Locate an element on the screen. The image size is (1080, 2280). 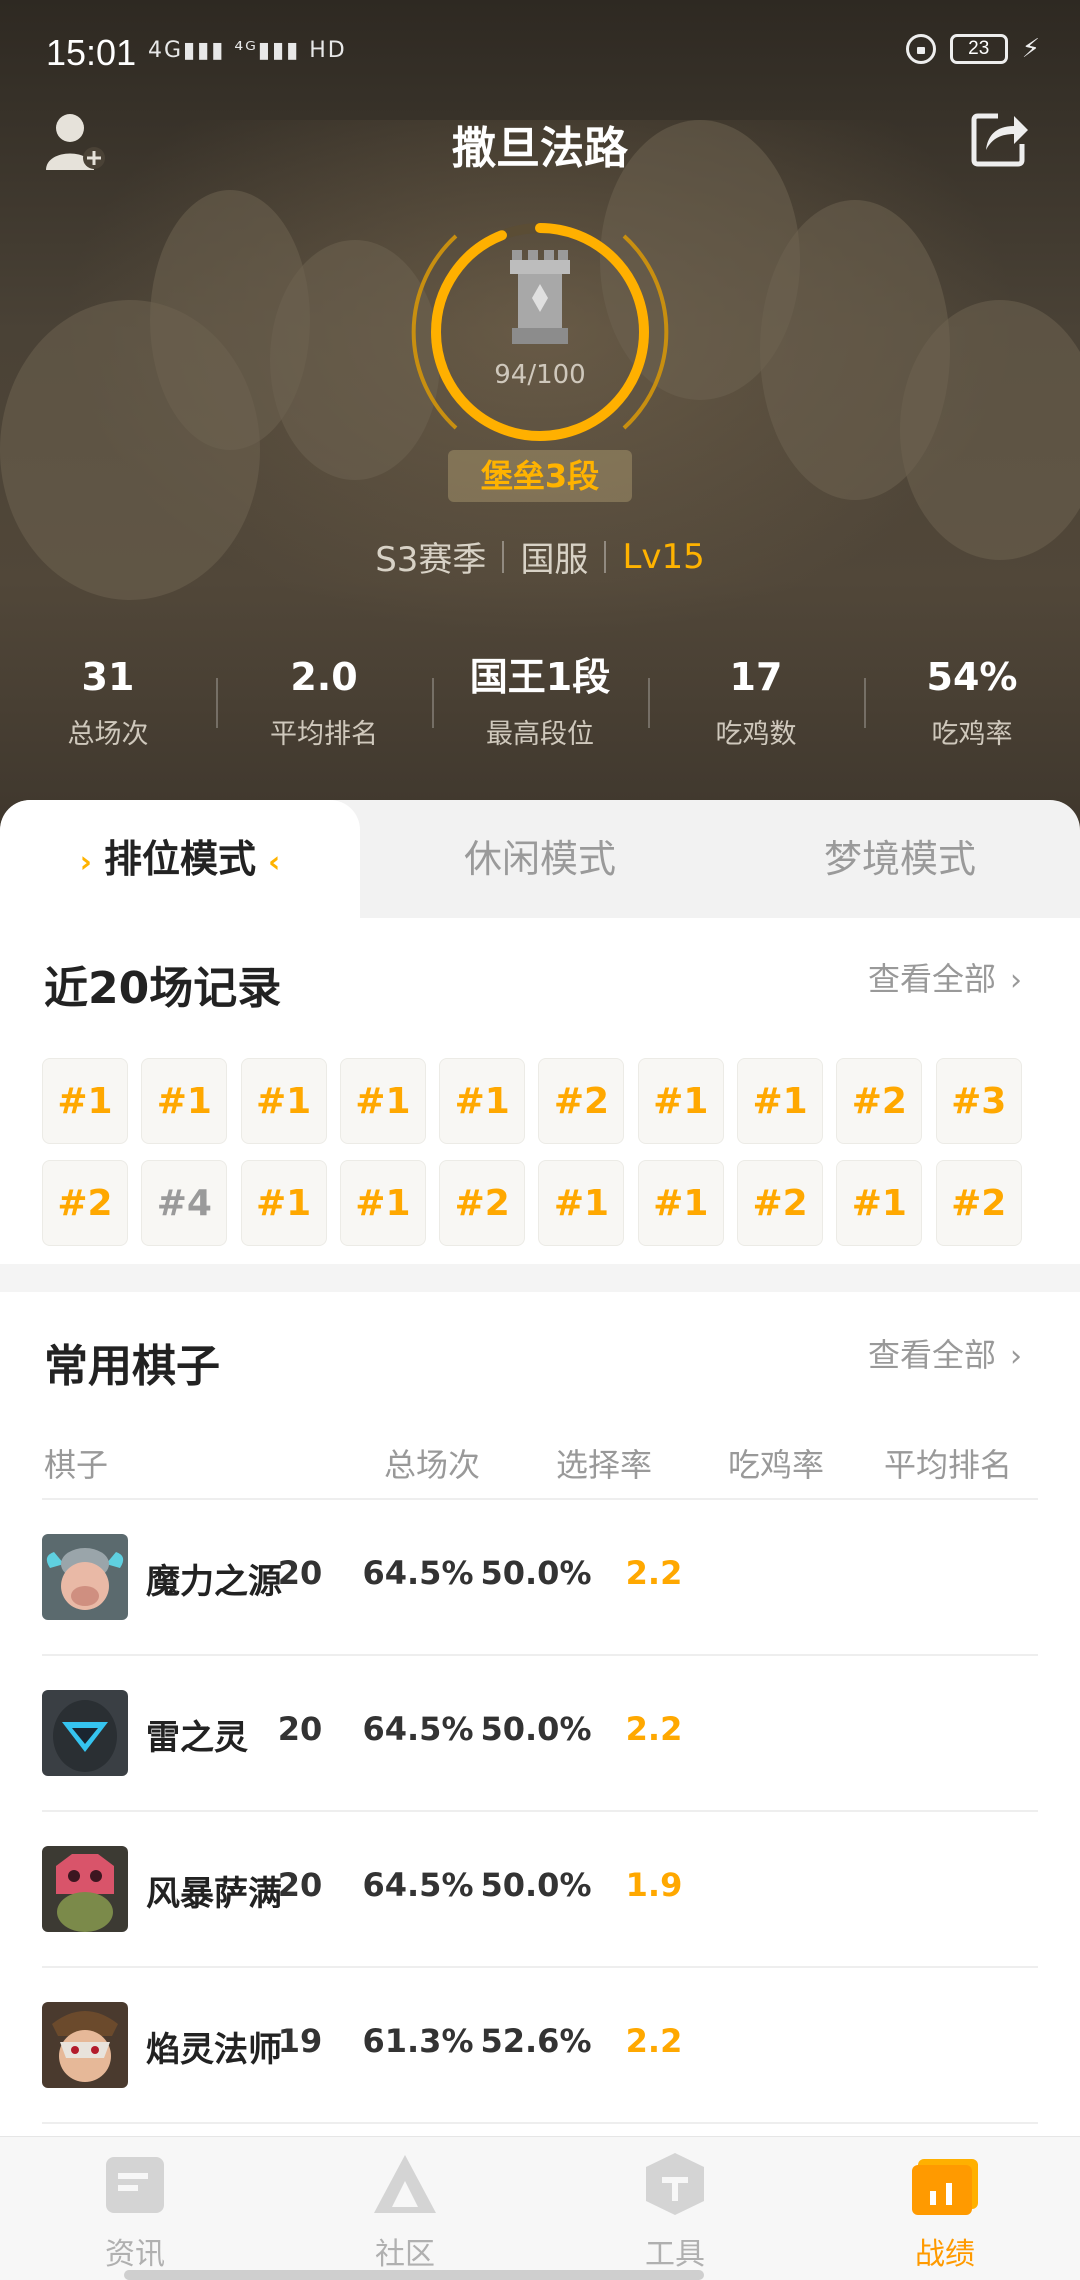
rotation-lock-icon is located at coordinates (920, 49).